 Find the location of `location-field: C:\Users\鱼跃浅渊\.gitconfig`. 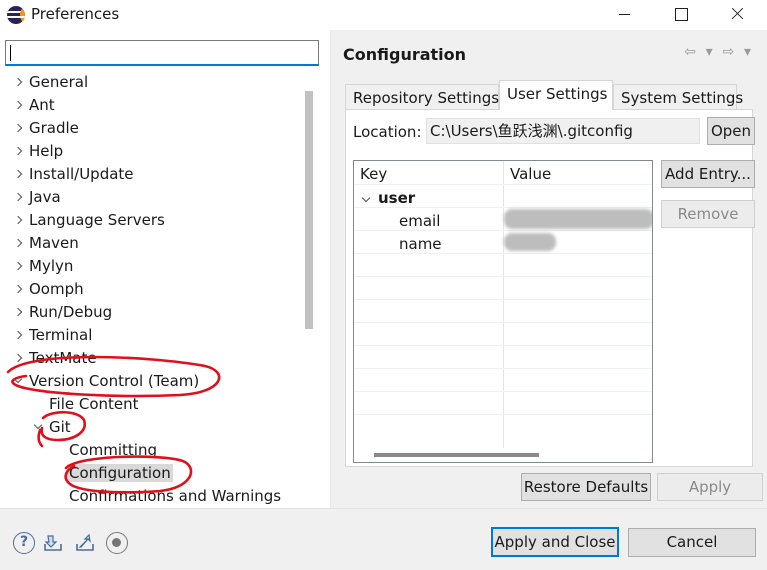

location-field: C:\Users\鱼跃浅渊\.gitconfig is located at coordinates (563, 131).